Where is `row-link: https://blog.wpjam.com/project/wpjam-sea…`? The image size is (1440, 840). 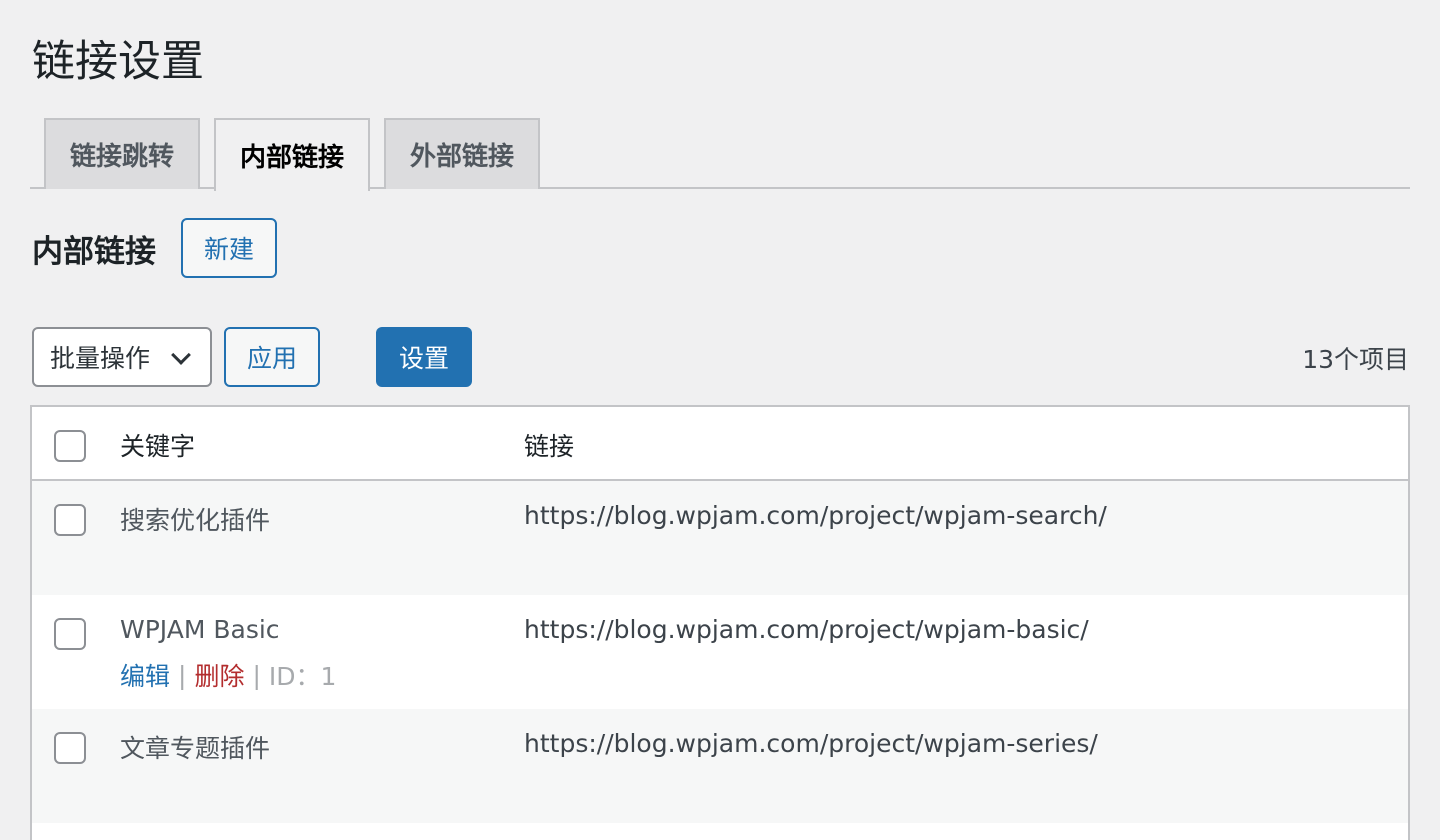
row-link: https://blog.wpjam.com/project/wpjam-sea… is located at coordinates (815, 515).